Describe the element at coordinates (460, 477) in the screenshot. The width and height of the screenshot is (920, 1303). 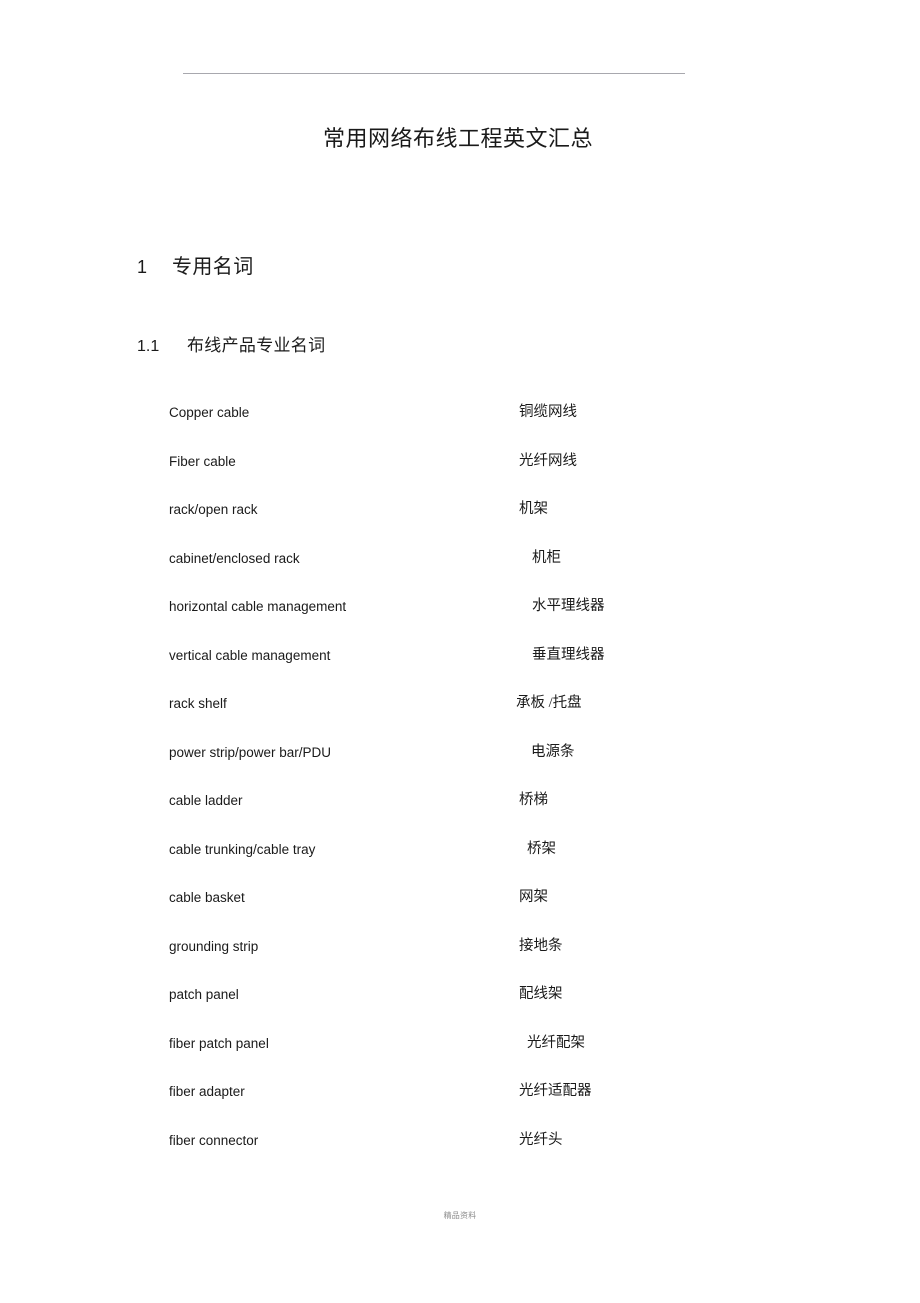
I see `glossary-row: Fiber cable 光纤网线` at that location.